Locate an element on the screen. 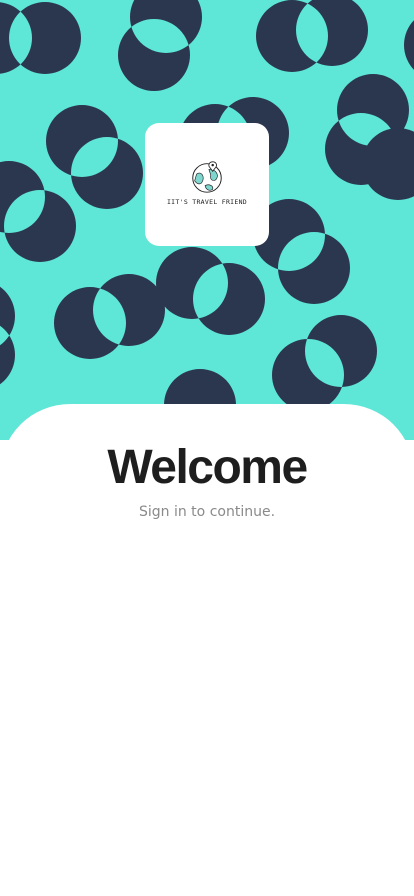 This screenshot has height=896, width=414. logo-text: IIT'S TRAVEL FRIEND is located at coordinates (207, 201).